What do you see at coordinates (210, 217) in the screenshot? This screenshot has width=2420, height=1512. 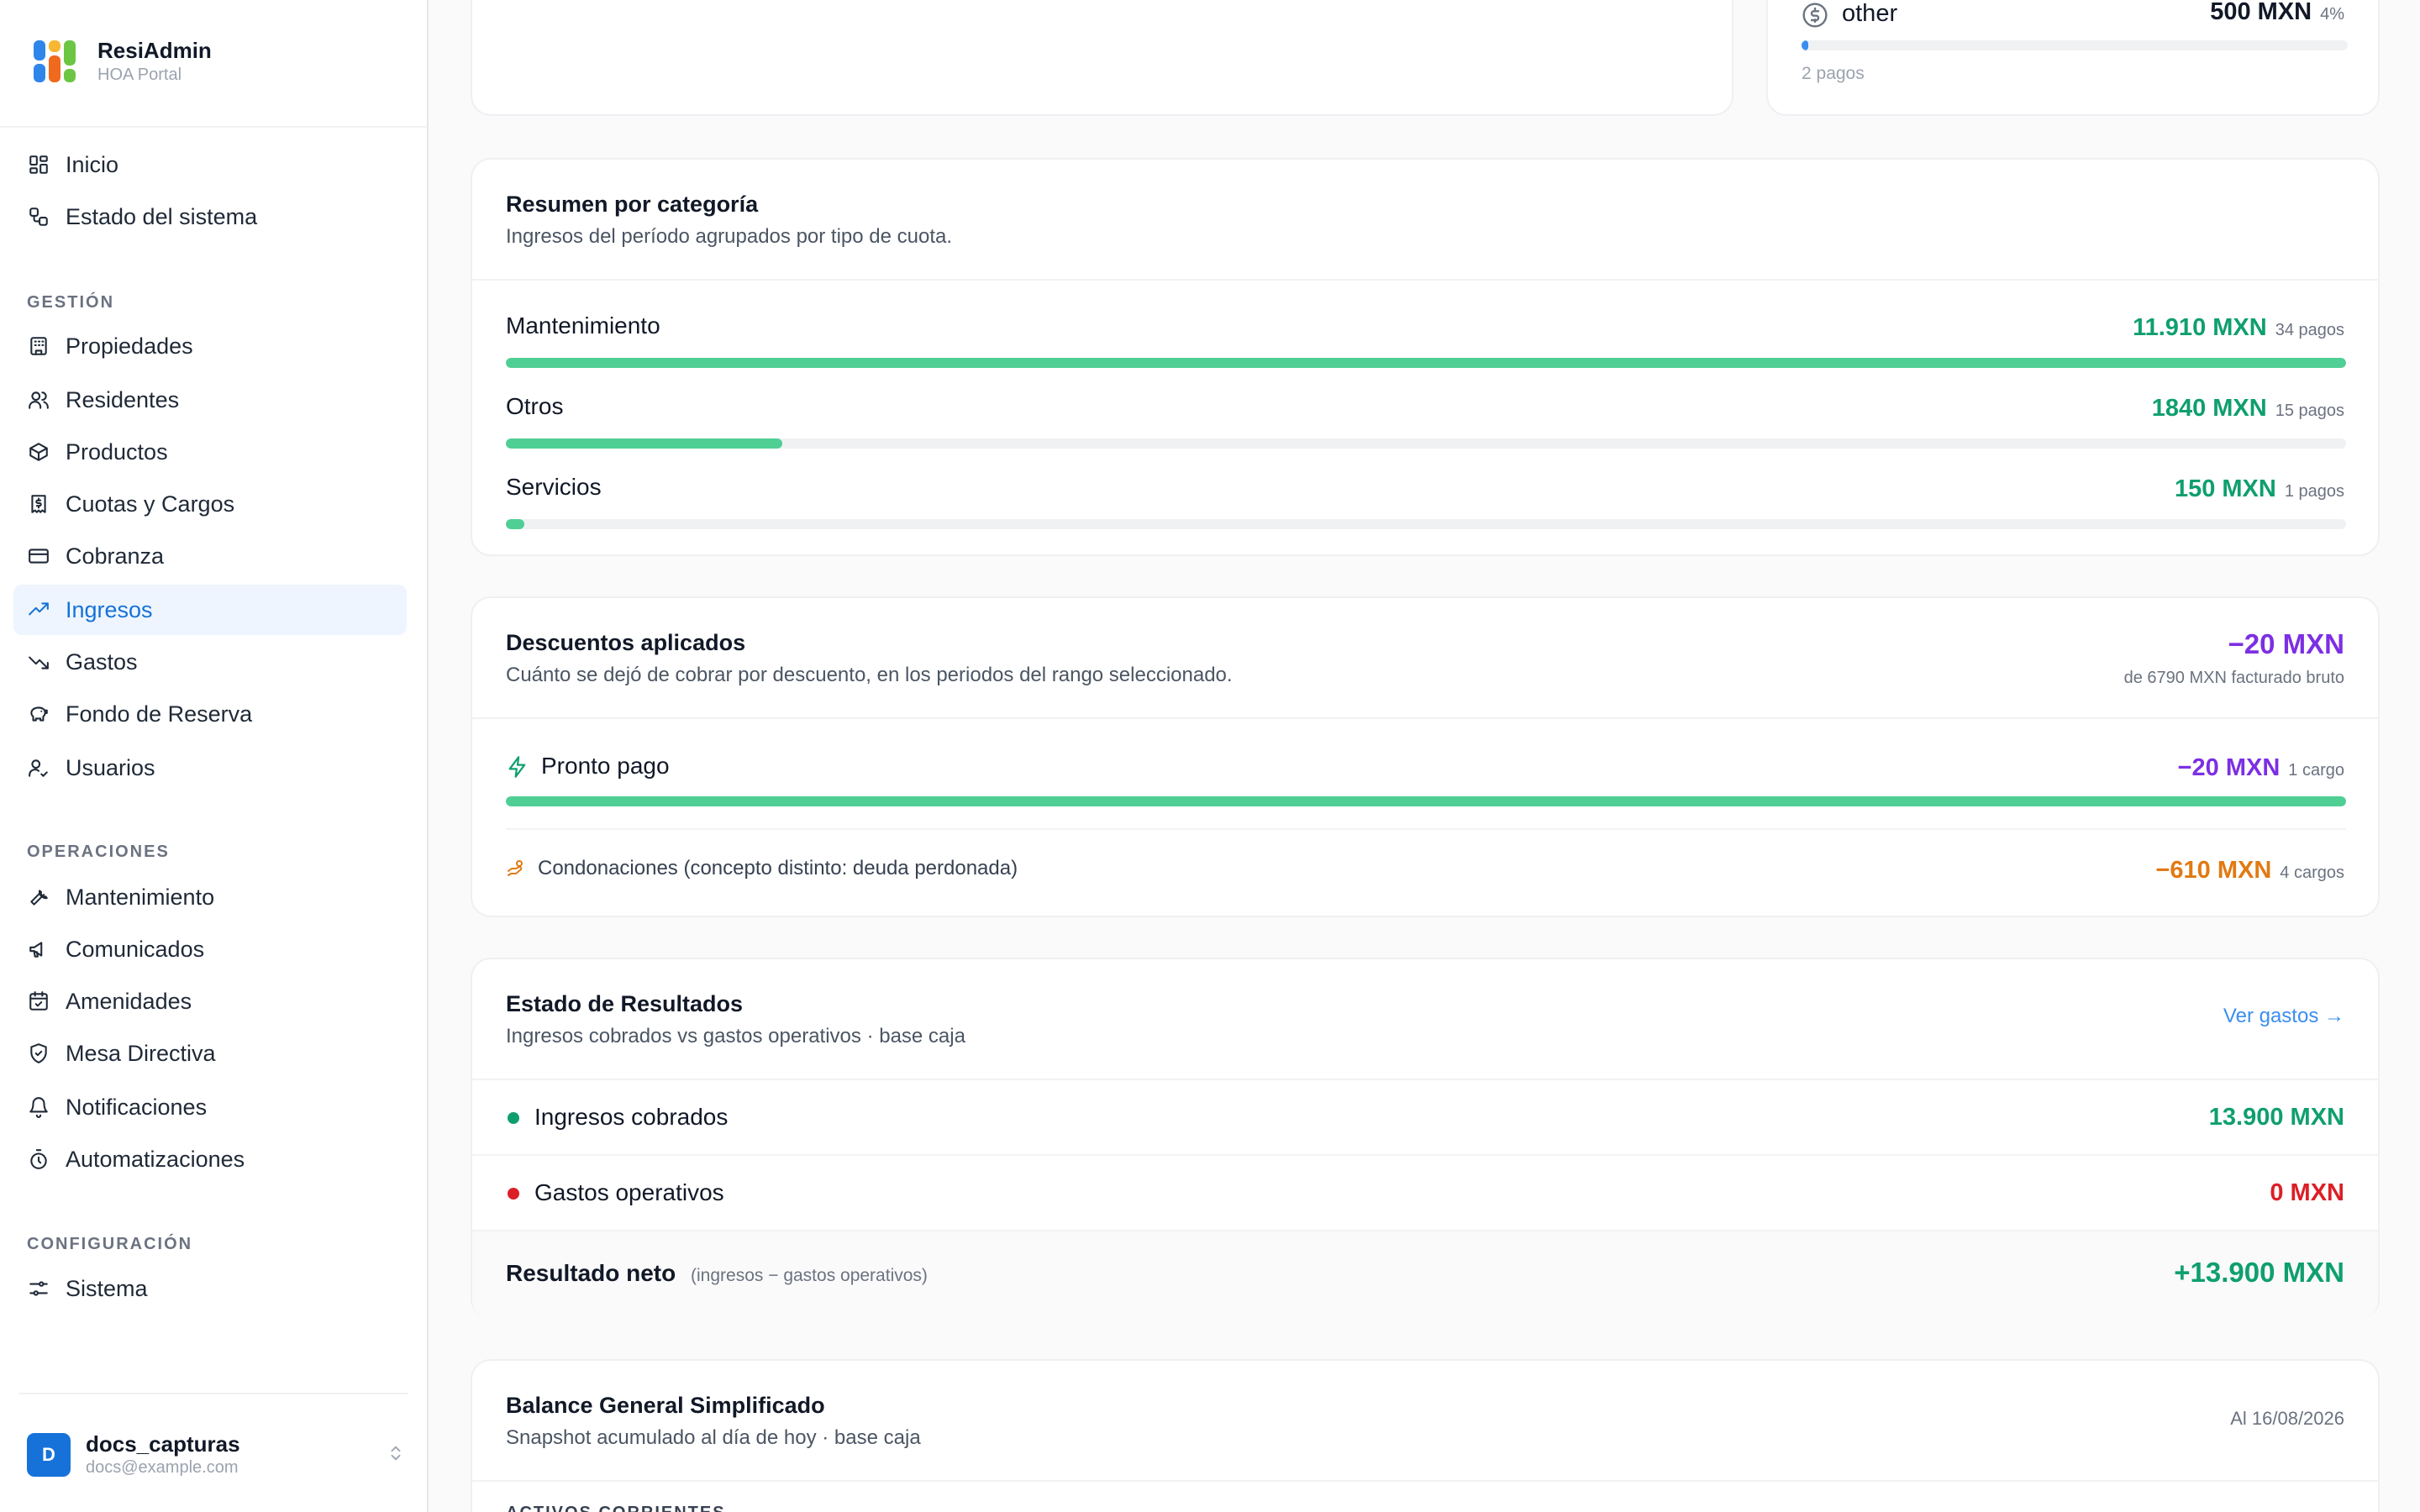 I see `sidebar-item-estado-del-sistema: Estado del sistema` at bounding box center [210, 217].